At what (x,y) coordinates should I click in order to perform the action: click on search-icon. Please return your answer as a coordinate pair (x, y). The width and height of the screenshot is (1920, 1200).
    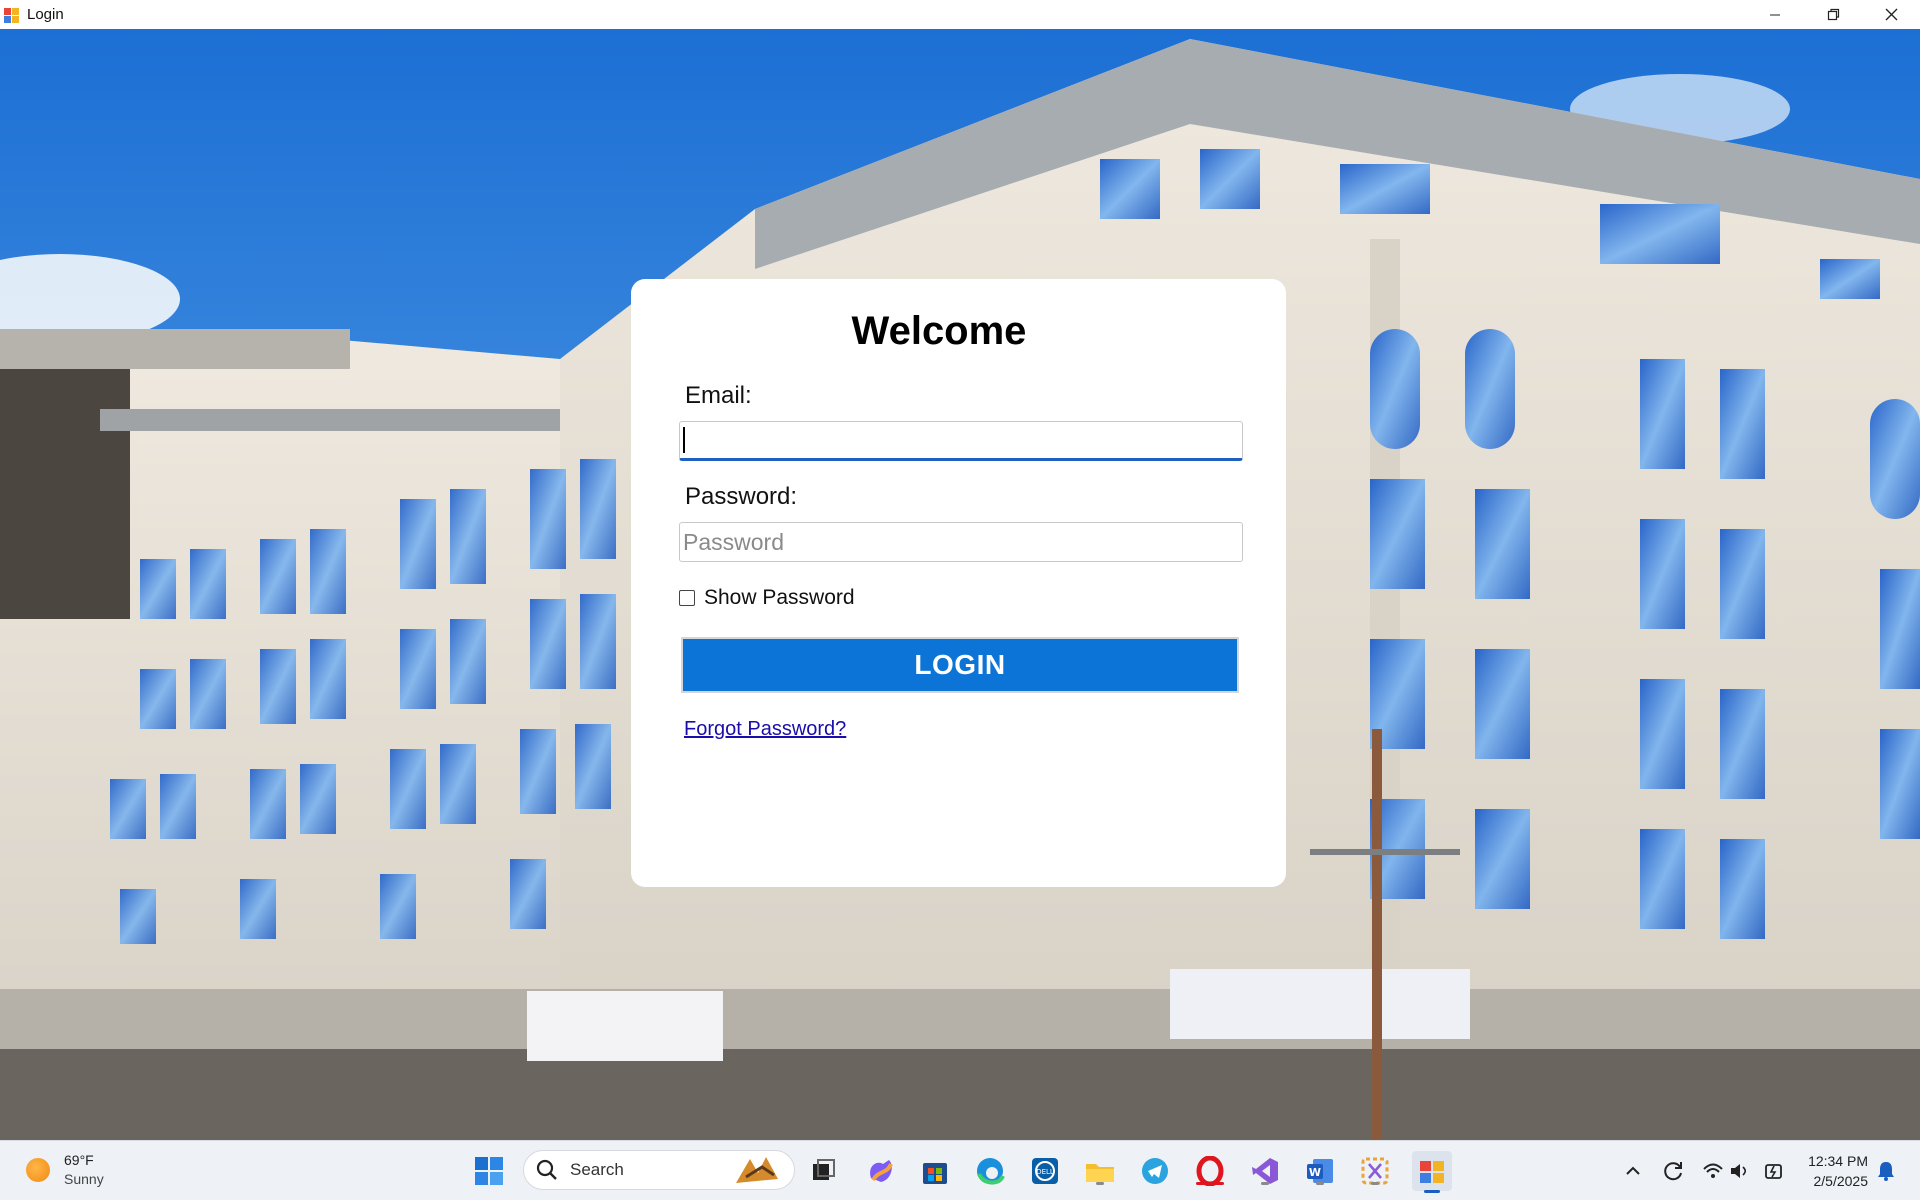
    Looking at the image, I should click on (546, 1169).